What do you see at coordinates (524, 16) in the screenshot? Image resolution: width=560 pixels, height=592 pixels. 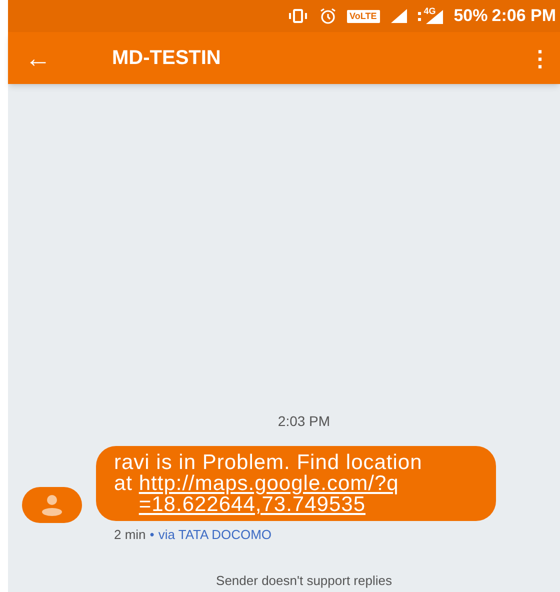 I see `status-time: 2:06 PM` at bounding box center [524, 16].